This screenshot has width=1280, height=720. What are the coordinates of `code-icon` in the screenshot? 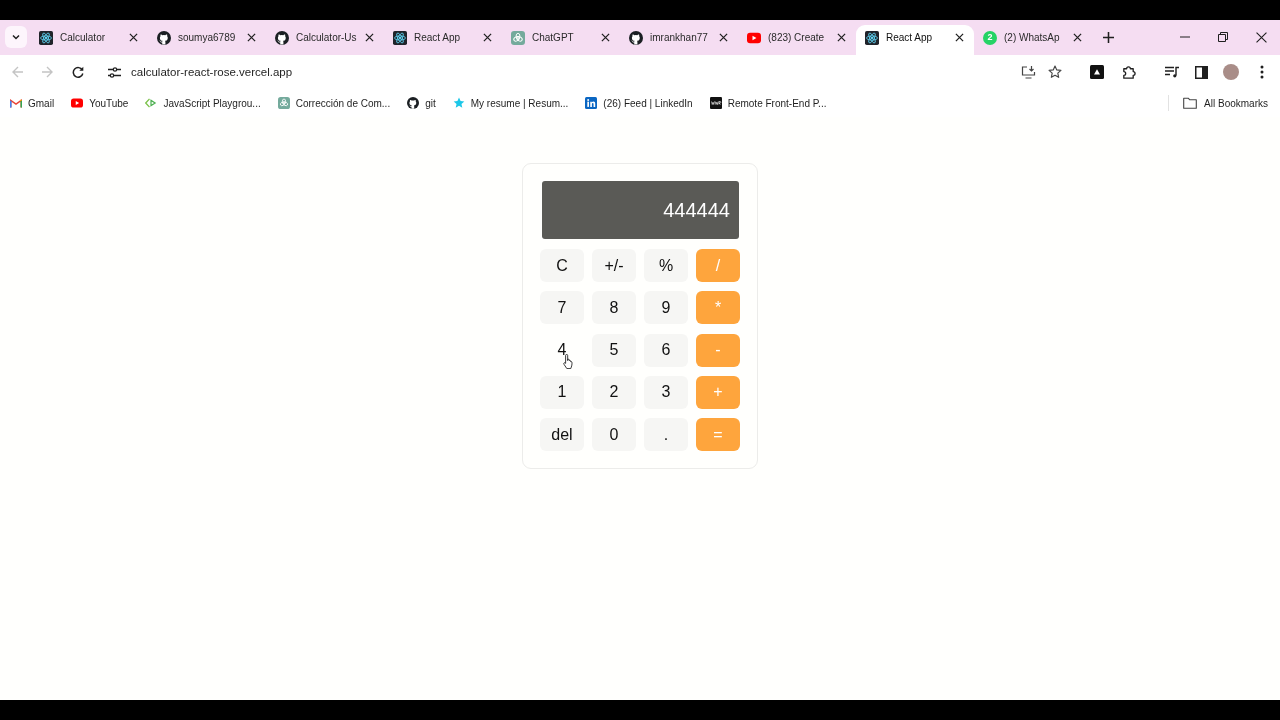 It's located at (151, 103).